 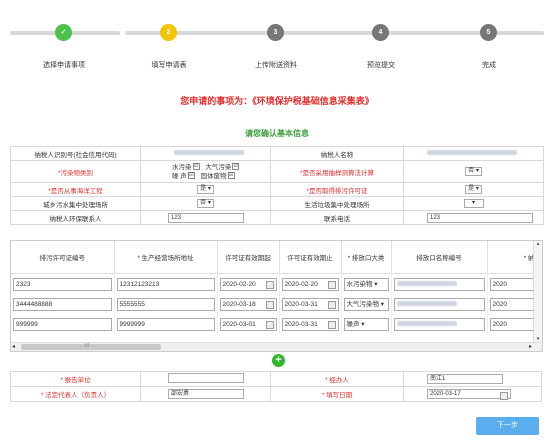 I want to click on report-unit-label: * 报告单位, so click(x=75, y=379).